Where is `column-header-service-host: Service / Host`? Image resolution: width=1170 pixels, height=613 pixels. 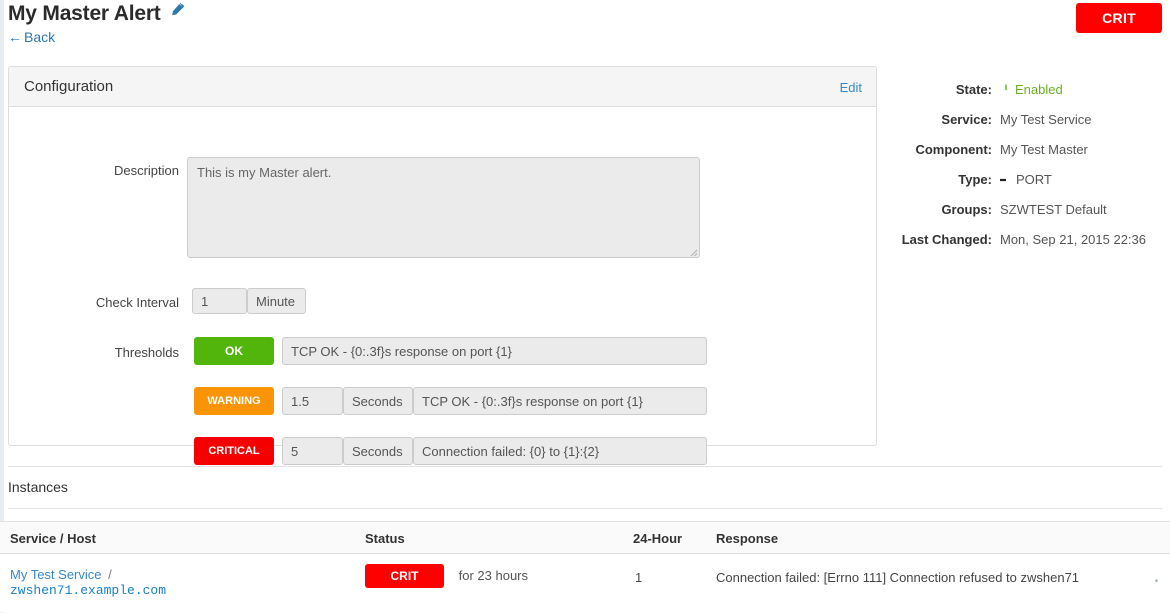
column-header-service-host: Service / Host is located at coordinates (53, 538).